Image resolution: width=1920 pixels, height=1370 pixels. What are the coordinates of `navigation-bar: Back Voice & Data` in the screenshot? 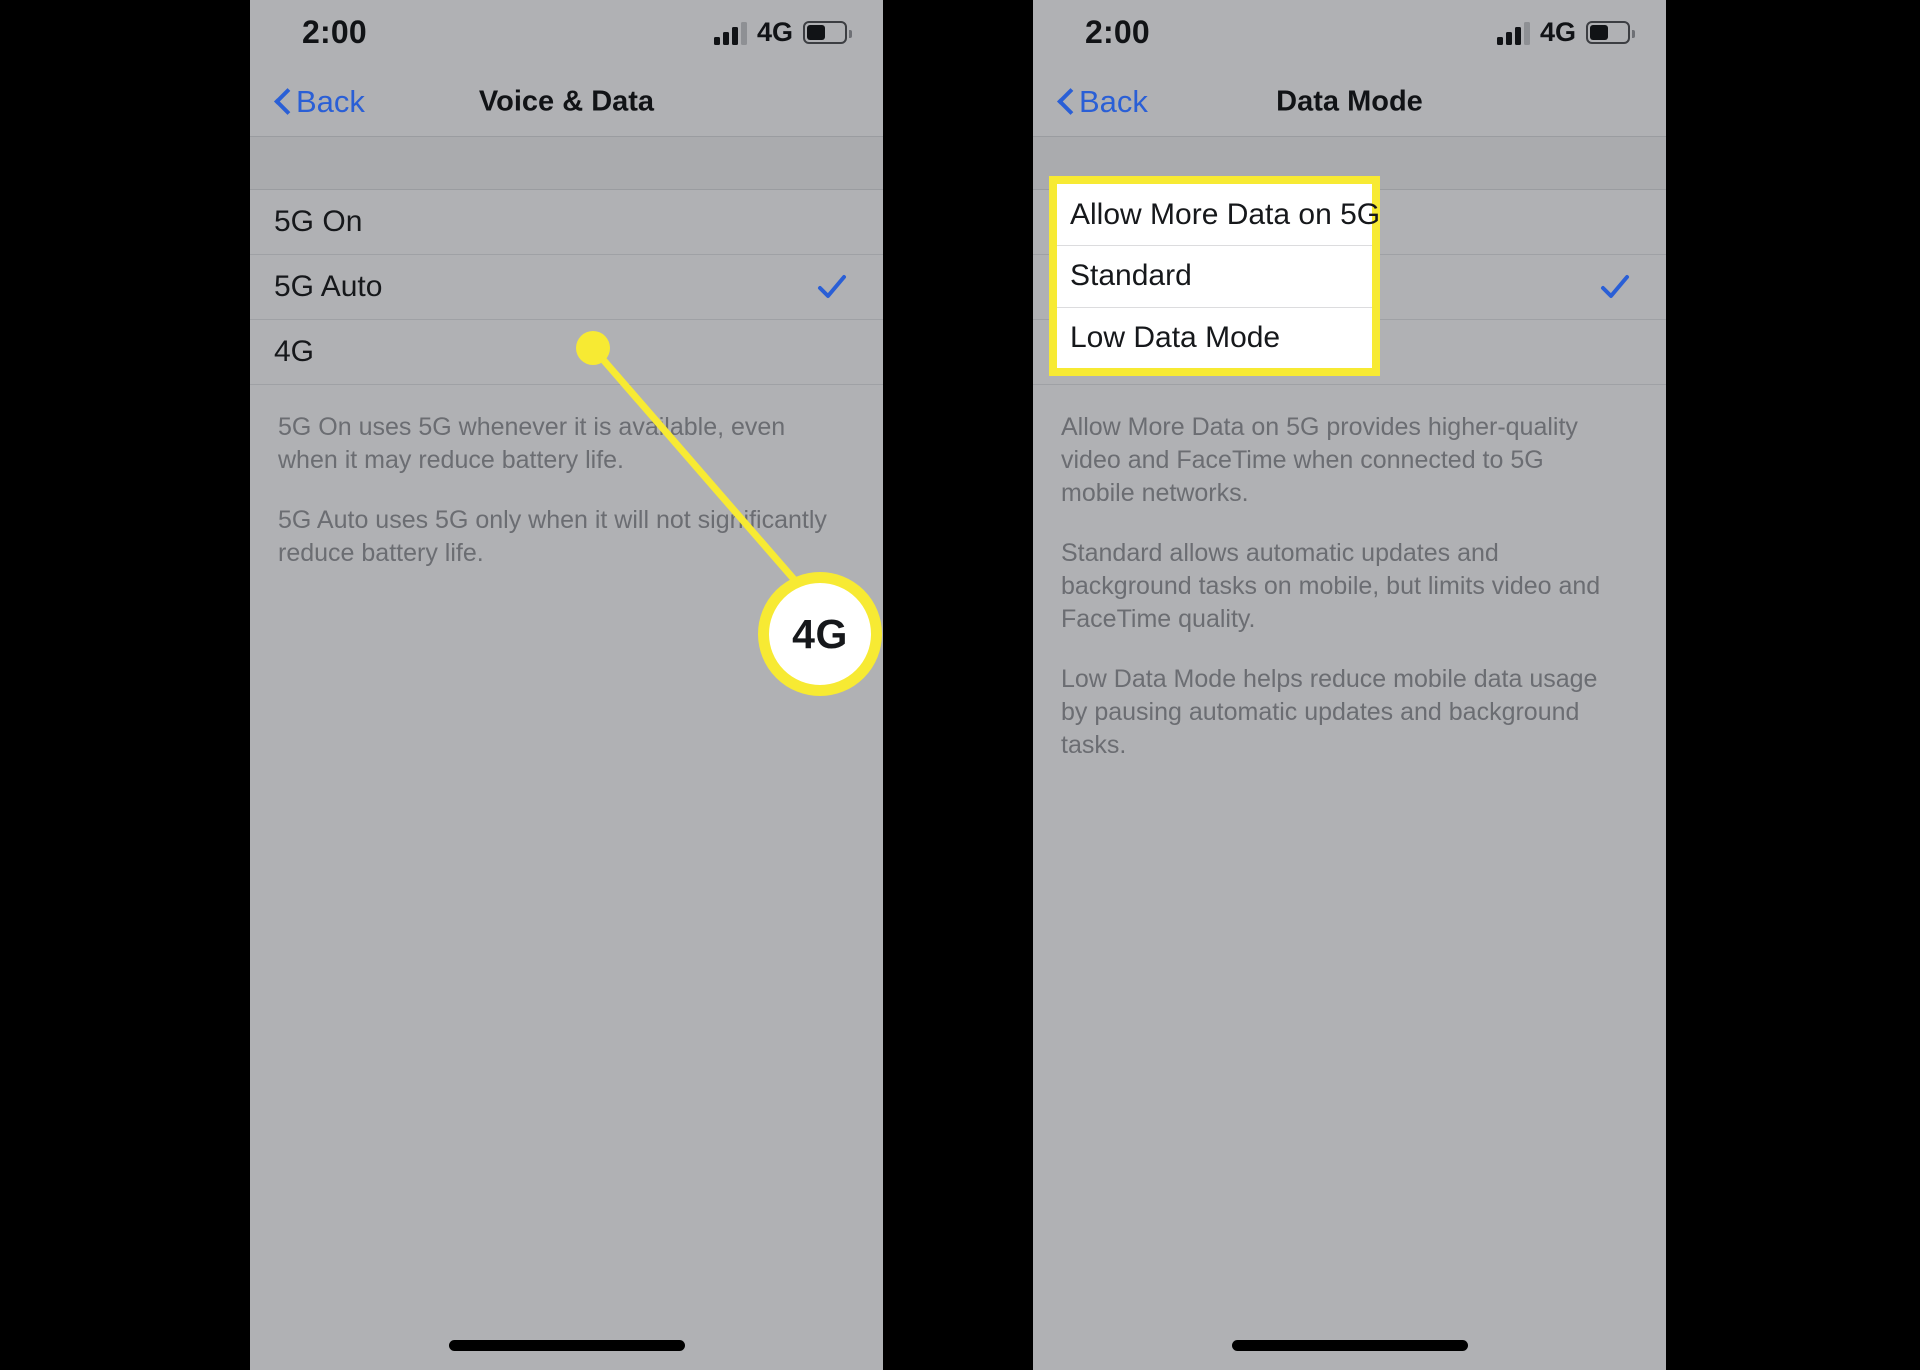 It's located at (566, 102).